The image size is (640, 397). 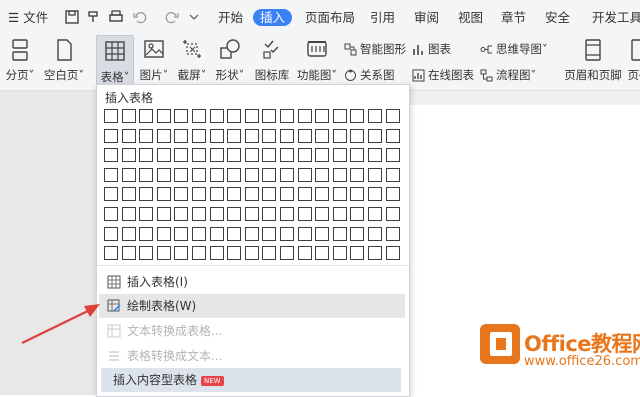 I want to click on redo-icon, so click(x=172, y=17).